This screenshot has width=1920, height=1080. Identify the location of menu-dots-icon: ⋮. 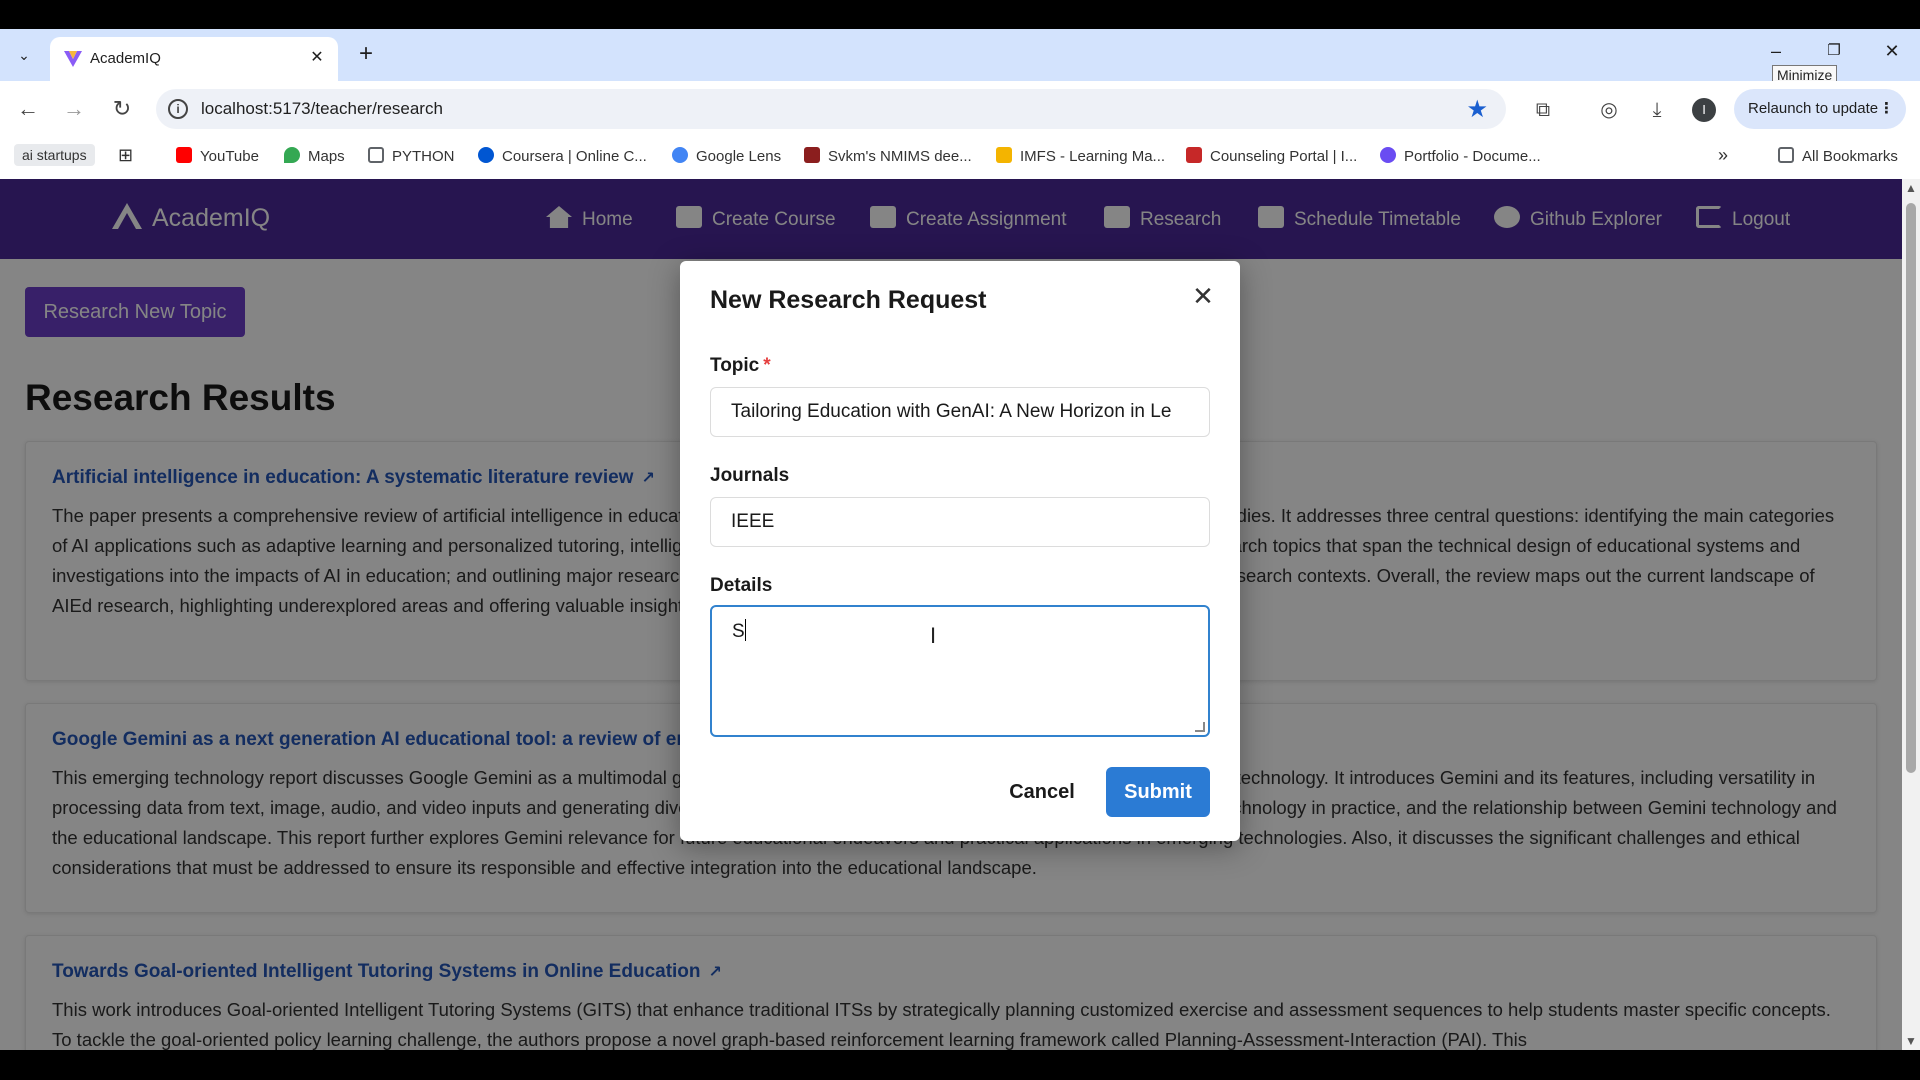
(1886, 108).